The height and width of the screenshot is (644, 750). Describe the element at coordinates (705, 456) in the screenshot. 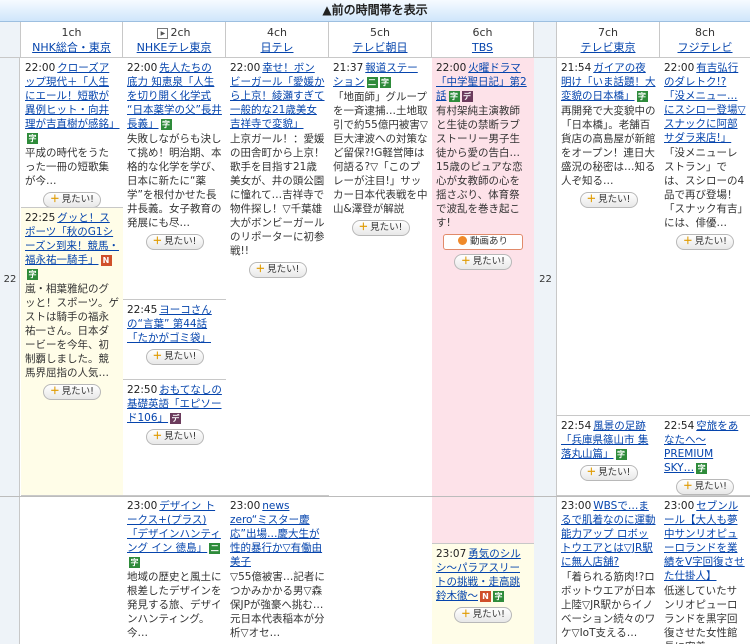

I see `program-fuji-2254: 22:54 空旅をあなたへ～PREMIUM SKY… 字 ＋見たい!` at that location.